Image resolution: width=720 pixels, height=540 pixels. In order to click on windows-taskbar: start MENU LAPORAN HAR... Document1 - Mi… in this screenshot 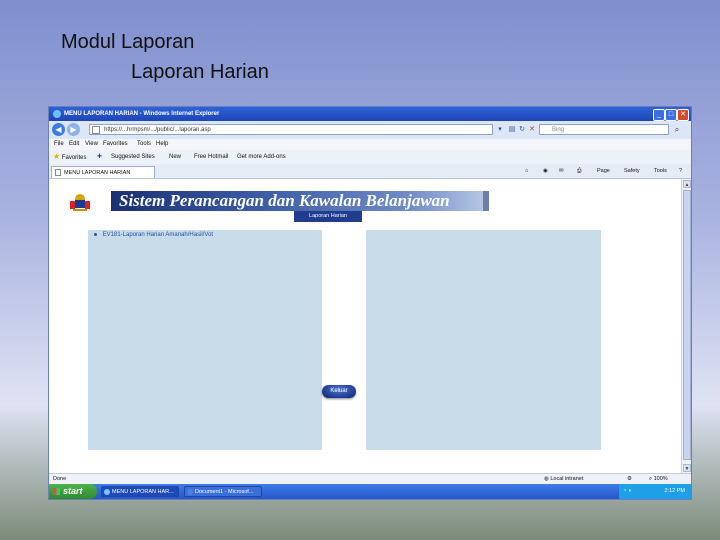, I will do `click(370, 491)`.